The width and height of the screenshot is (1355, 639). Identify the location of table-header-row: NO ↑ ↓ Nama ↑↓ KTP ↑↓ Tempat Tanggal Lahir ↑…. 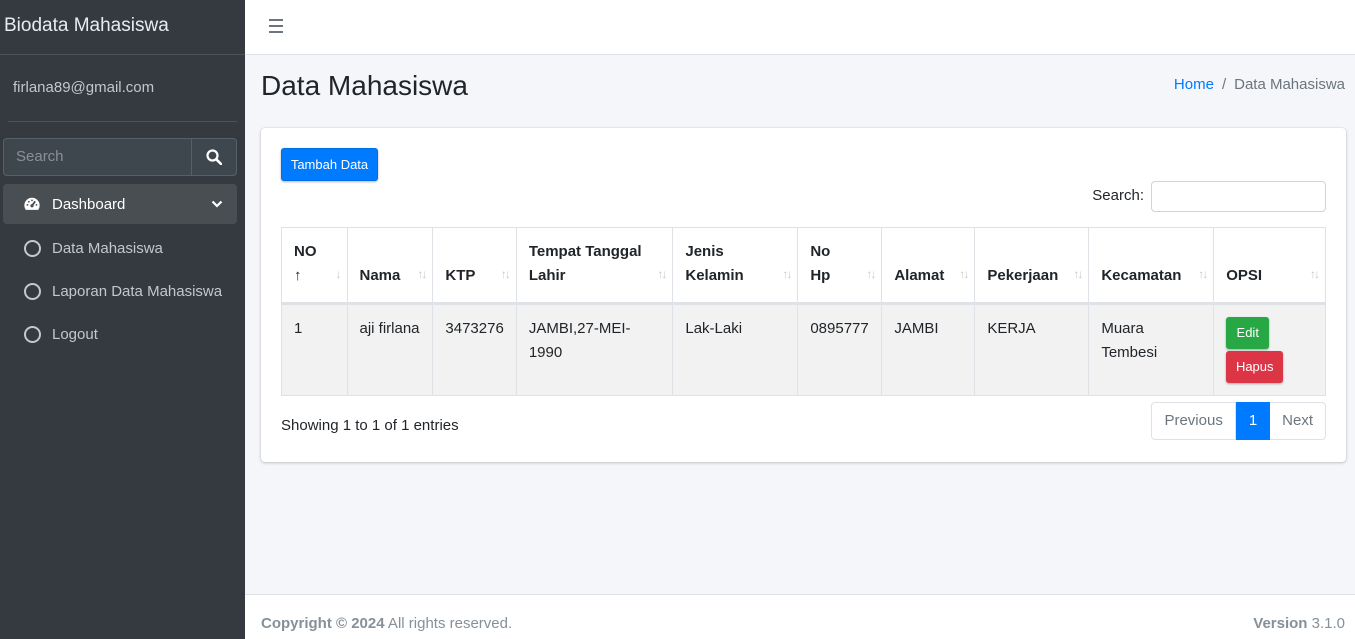
(803, 266).